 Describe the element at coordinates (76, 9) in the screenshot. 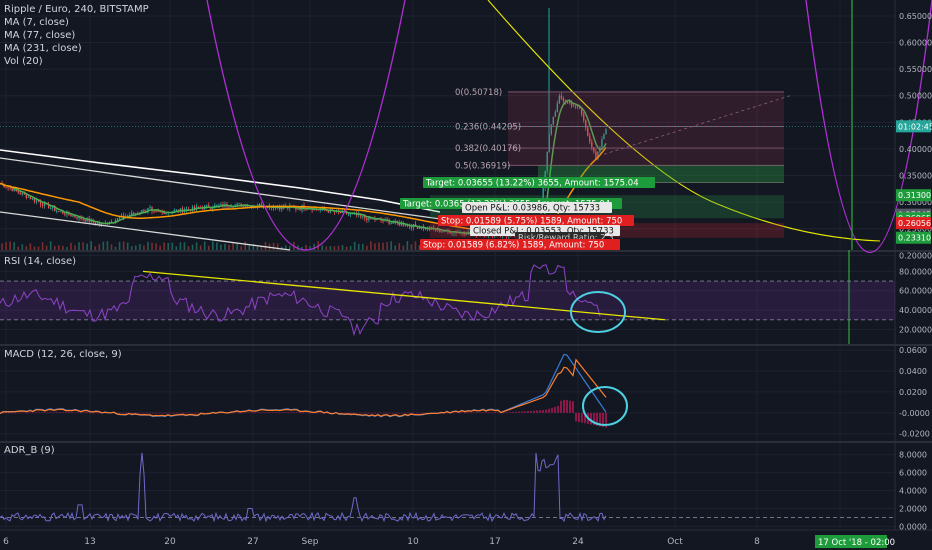

I see `symbol-title: Ripple / Euro, 240, BITSTAMP` at that location.